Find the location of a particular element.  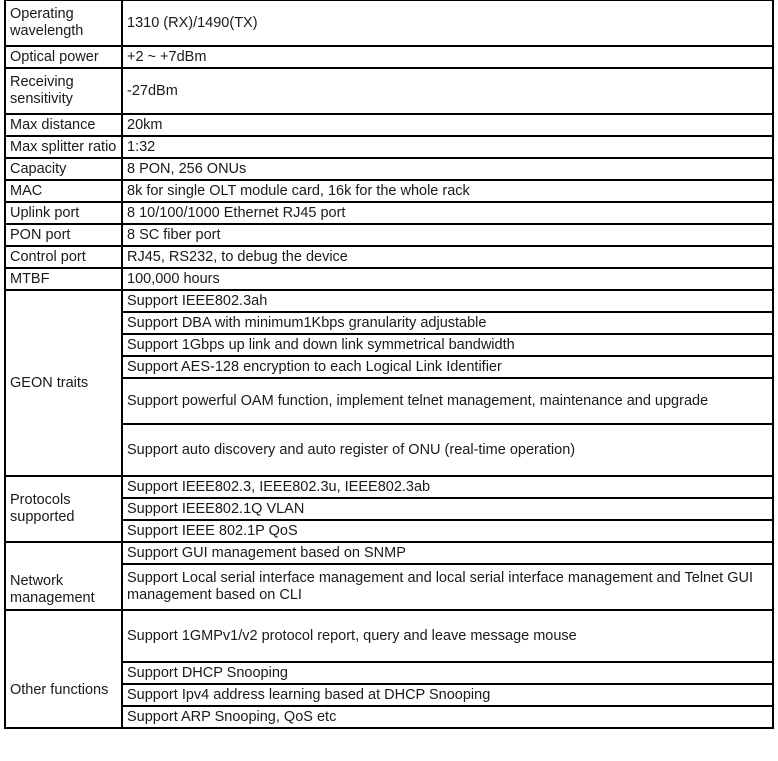

table-row: MTBF 100,000 hours is located at coordinates (389, 279).